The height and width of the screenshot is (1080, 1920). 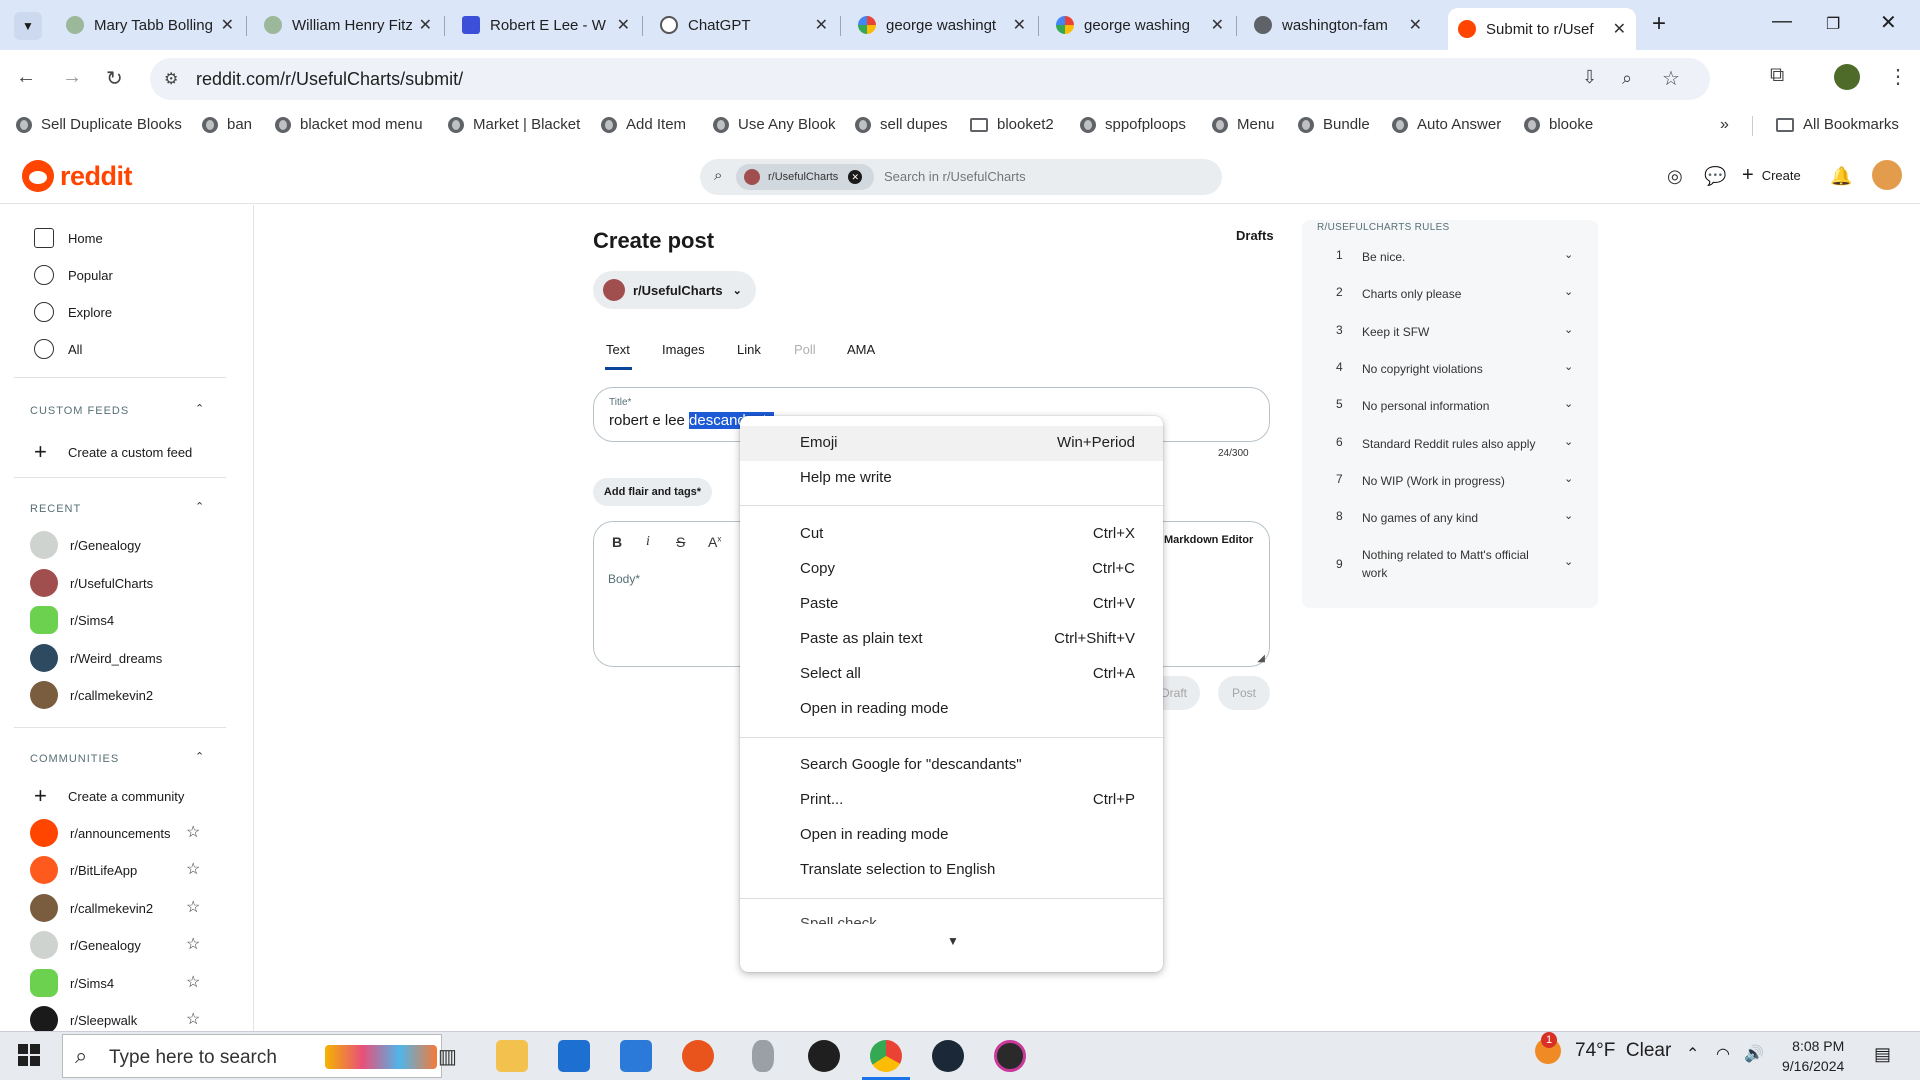 What do you see at coordinates (1444, 444) in the screenshot?
I see `rule-item: 6 Standard Reddit rules also apply` at bounding box center [1444, 444].